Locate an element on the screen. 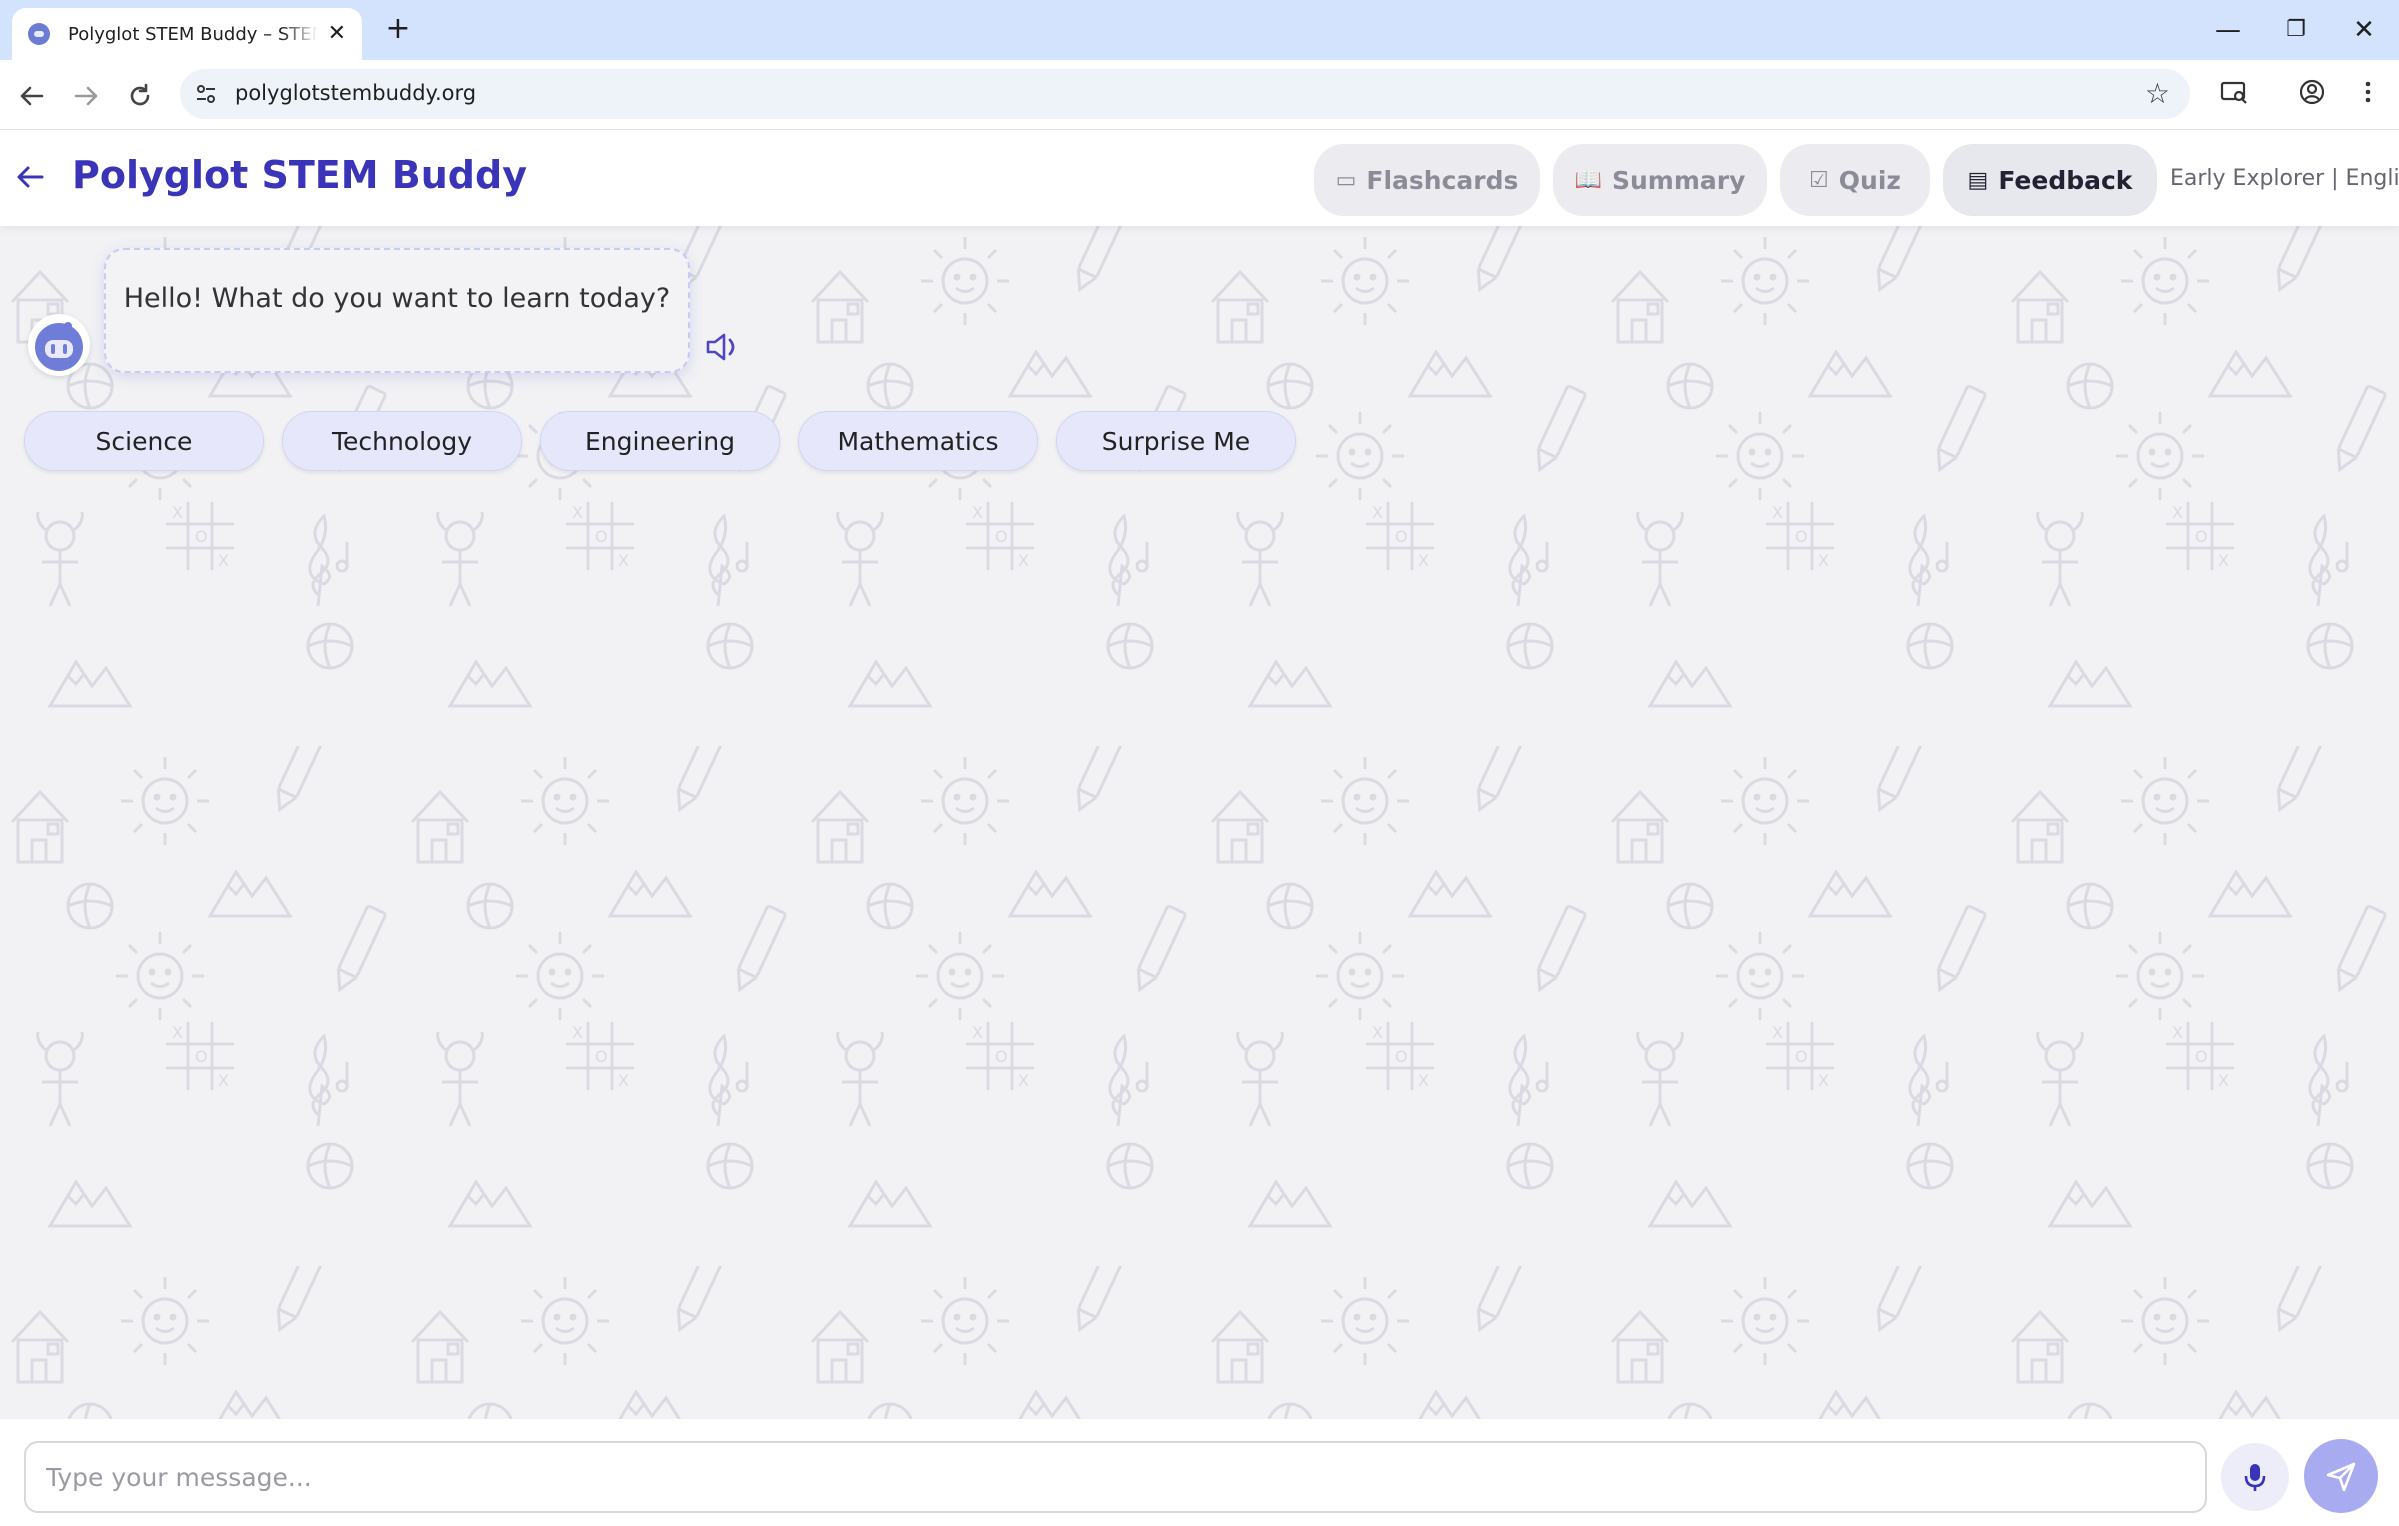 The width and height of the screenshot is (2399, 1526). microphone-button is located at coordinates (2255, 1477).